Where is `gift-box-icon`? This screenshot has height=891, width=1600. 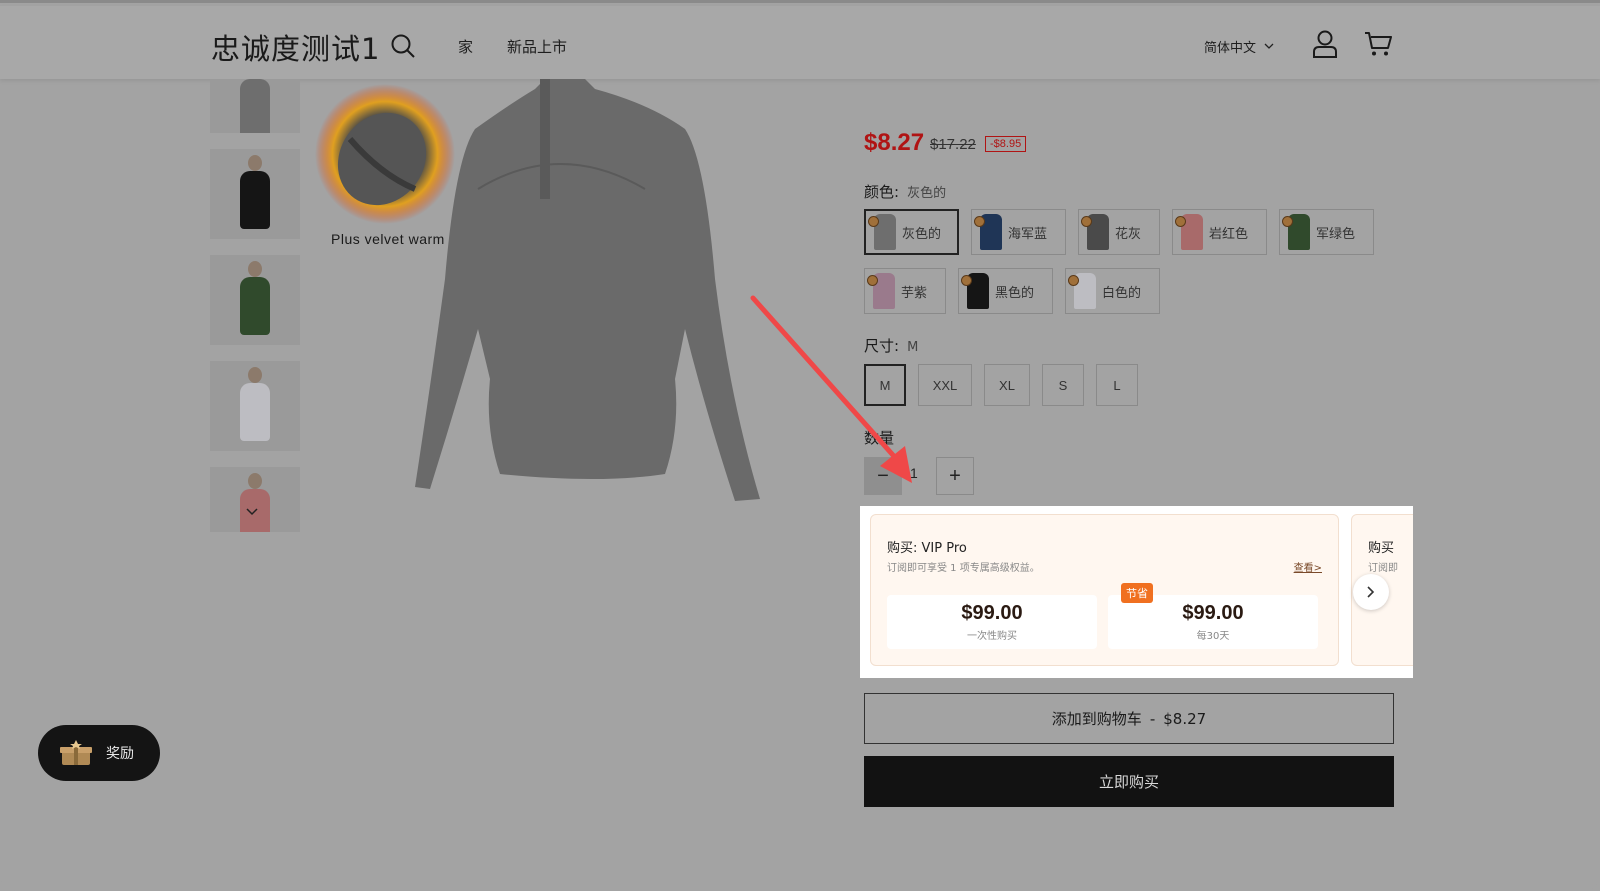
gift-box-icon is located at coordinates (76, 752).